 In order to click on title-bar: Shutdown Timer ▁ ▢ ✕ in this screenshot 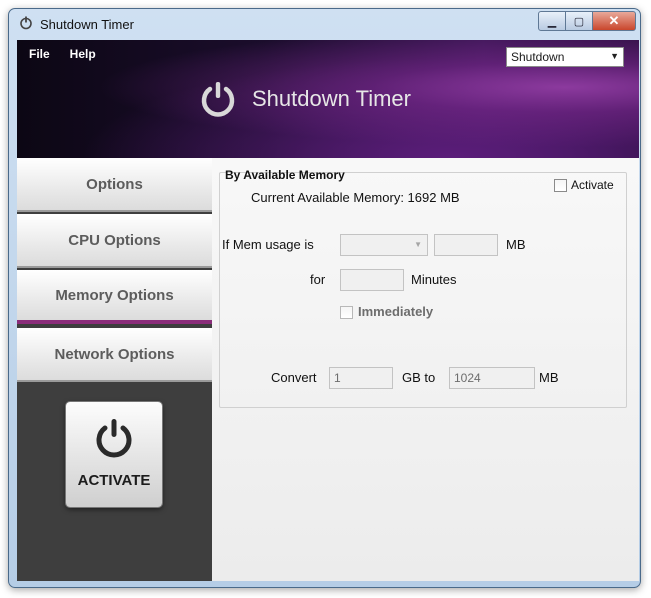, I will do `click(324, 24)`.